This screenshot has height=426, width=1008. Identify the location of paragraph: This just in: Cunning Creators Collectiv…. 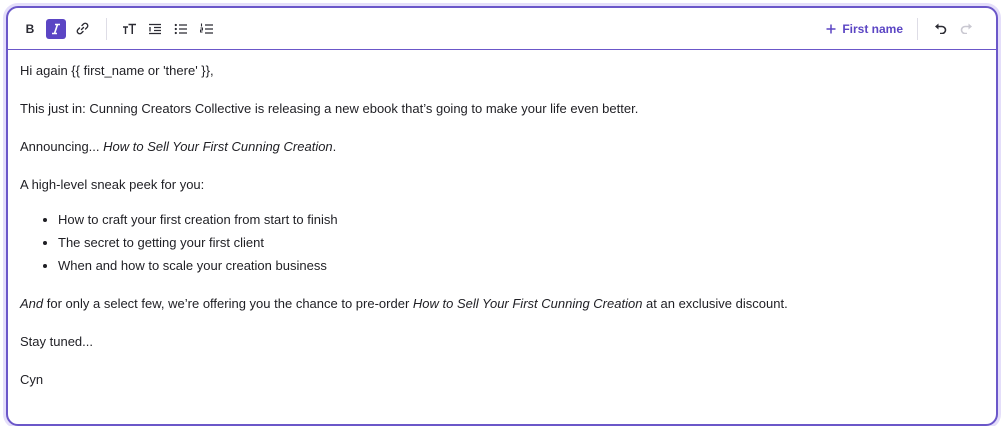
(329, 108).